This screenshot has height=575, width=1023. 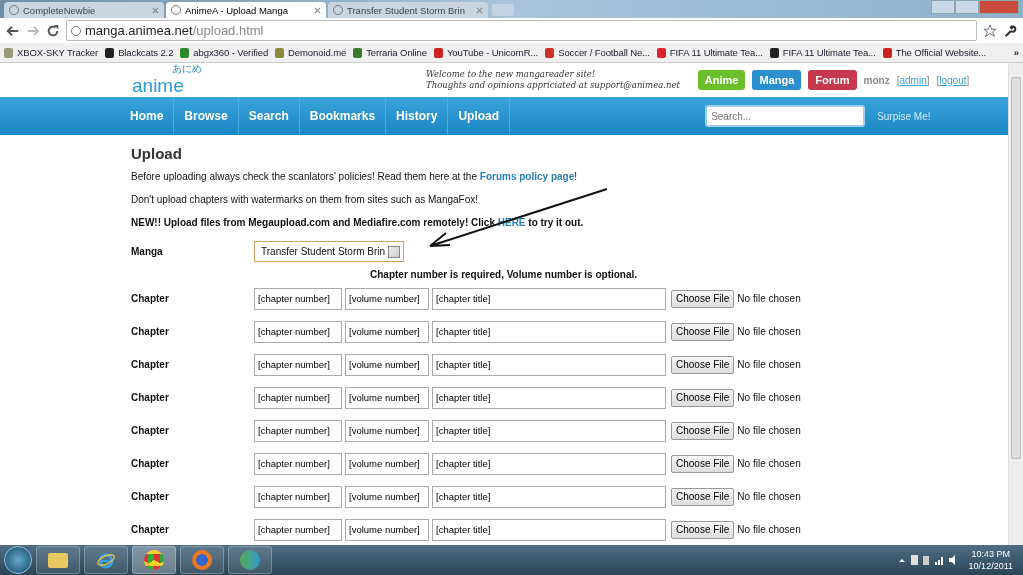 I want to click on browser-tab: AnimeA - Upload Manga, so click(x=246, y=10).